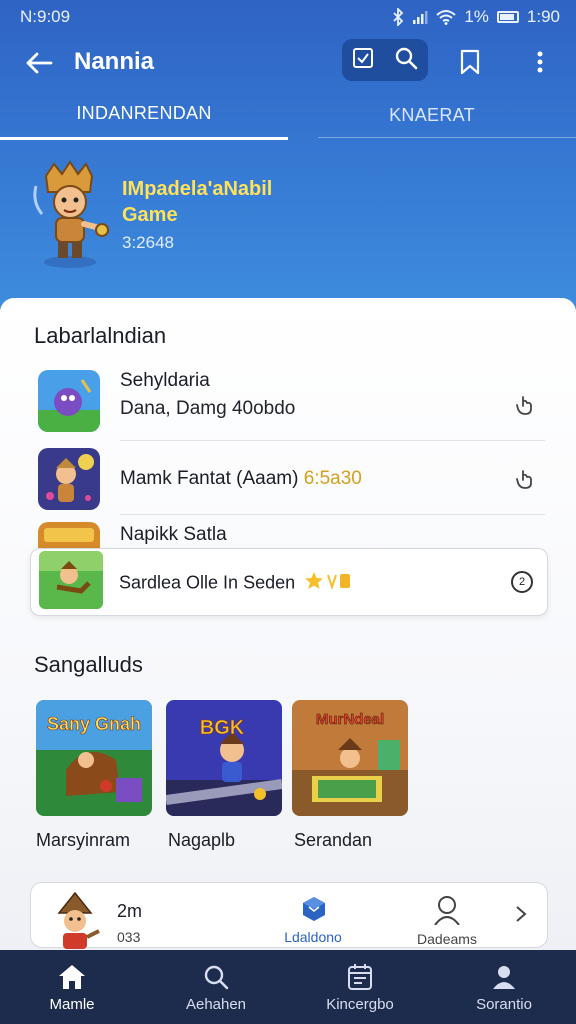  What do you see at coordinates (540, 62) in the screenshot?
I see `more-vert-icon` at bounding box center [540, 62].